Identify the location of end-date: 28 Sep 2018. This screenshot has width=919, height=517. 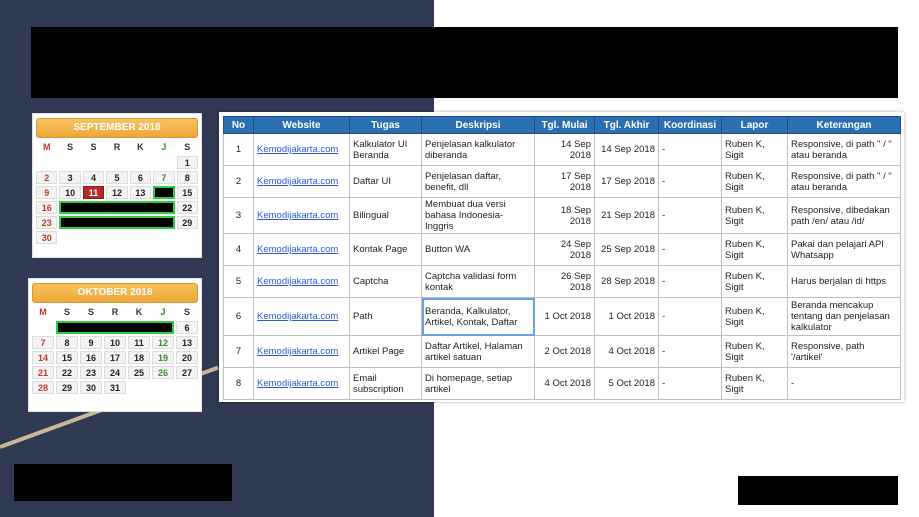
(626, 281).